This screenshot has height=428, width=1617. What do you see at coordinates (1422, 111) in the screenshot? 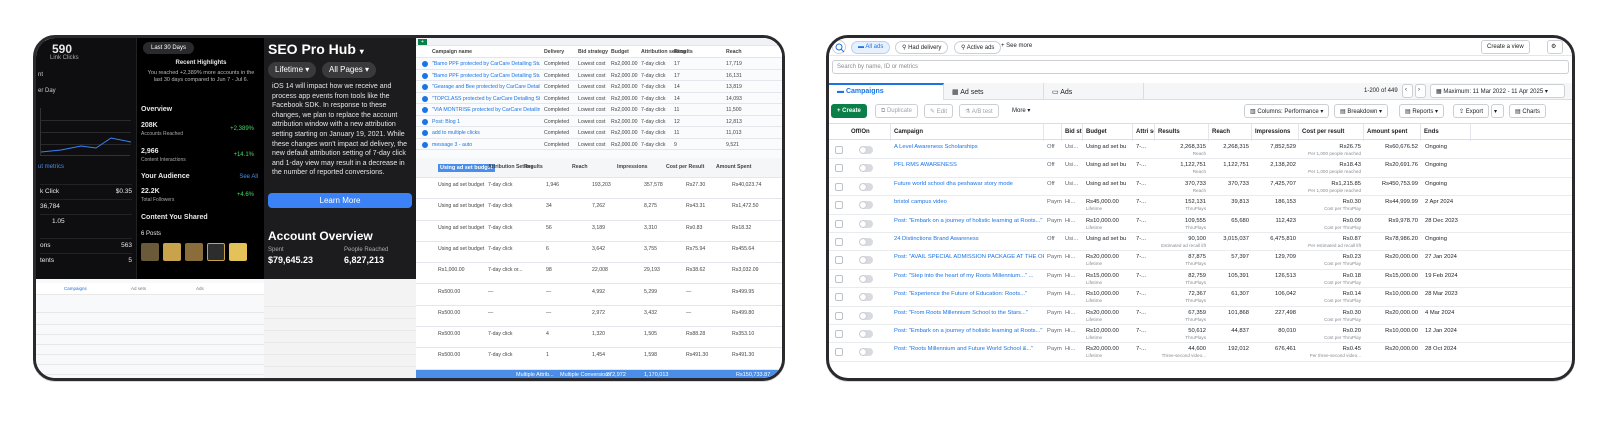
I see `reports-button: ▤ Reports ▾` at bounding box center [1422, 111].